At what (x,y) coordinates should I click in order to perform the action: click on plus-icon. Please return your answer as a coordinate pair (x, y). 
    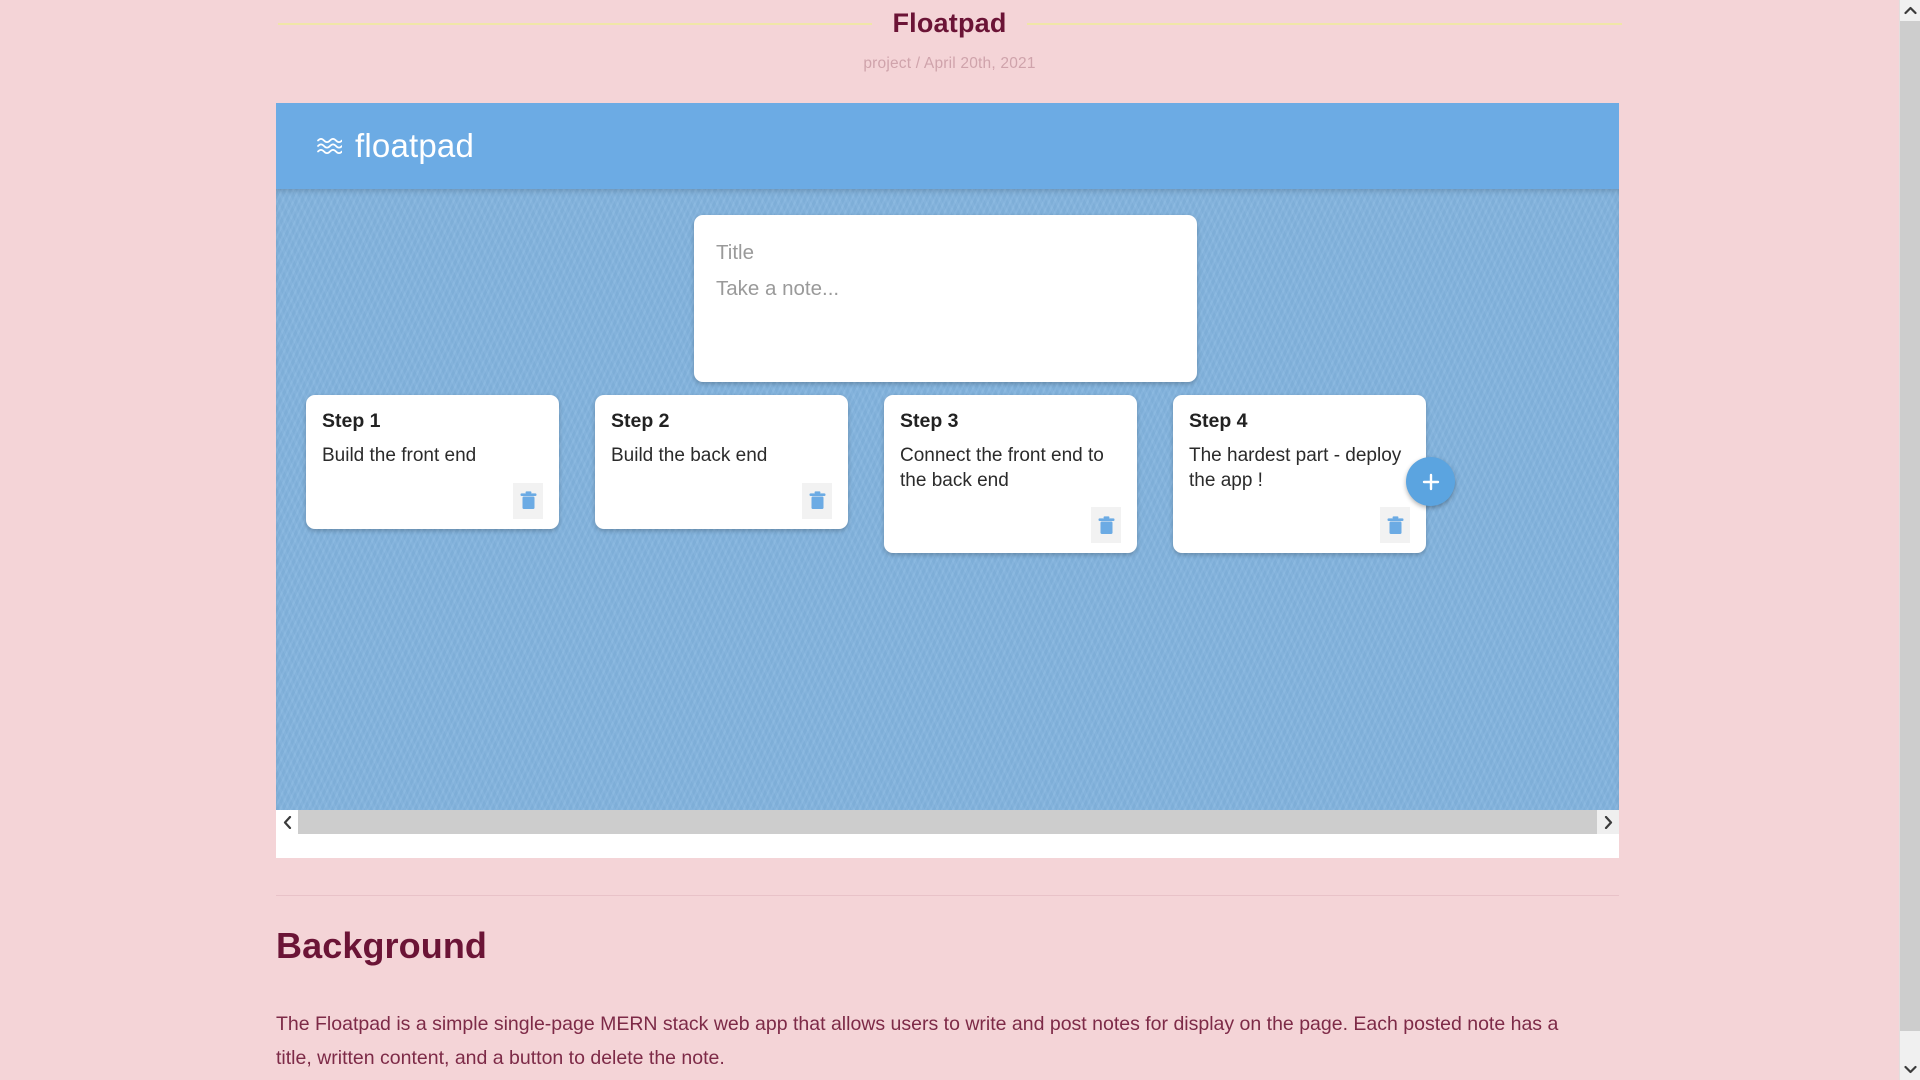
    Looking at the image, I should click on (1430, 481).